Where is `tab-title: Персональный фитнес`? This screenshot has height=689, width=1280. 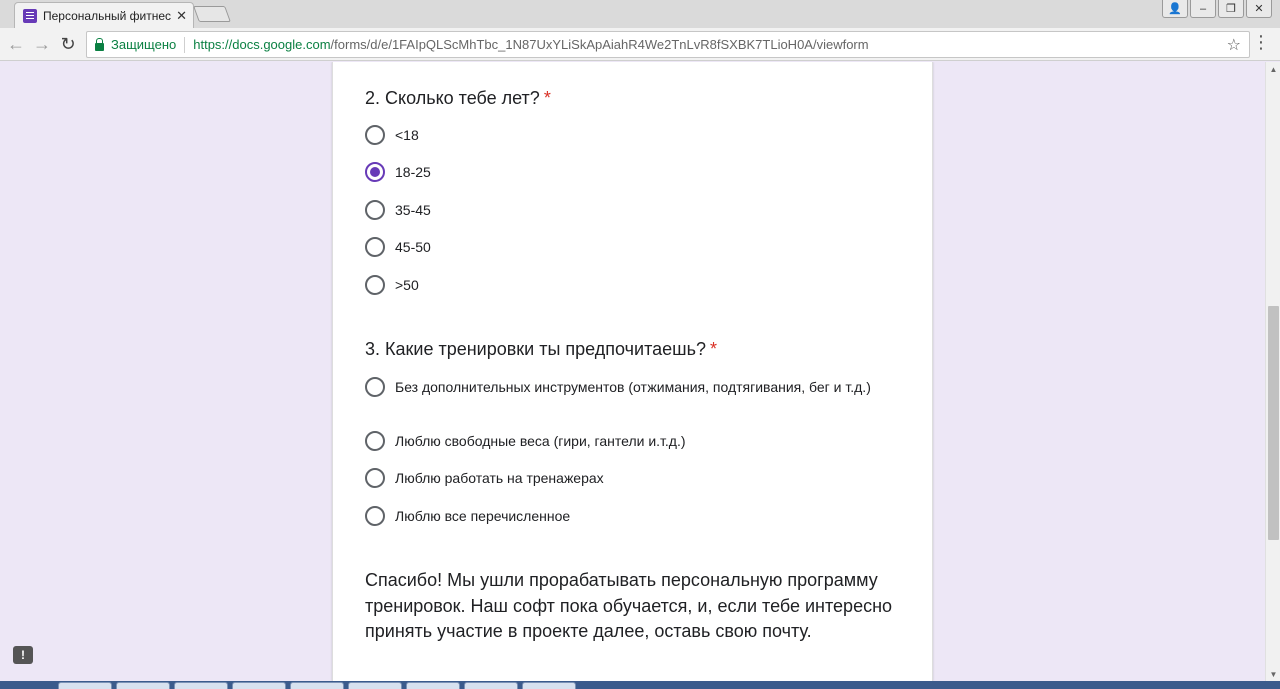
tab-title: Персональный фитнес is located at coordinates (107, 15).